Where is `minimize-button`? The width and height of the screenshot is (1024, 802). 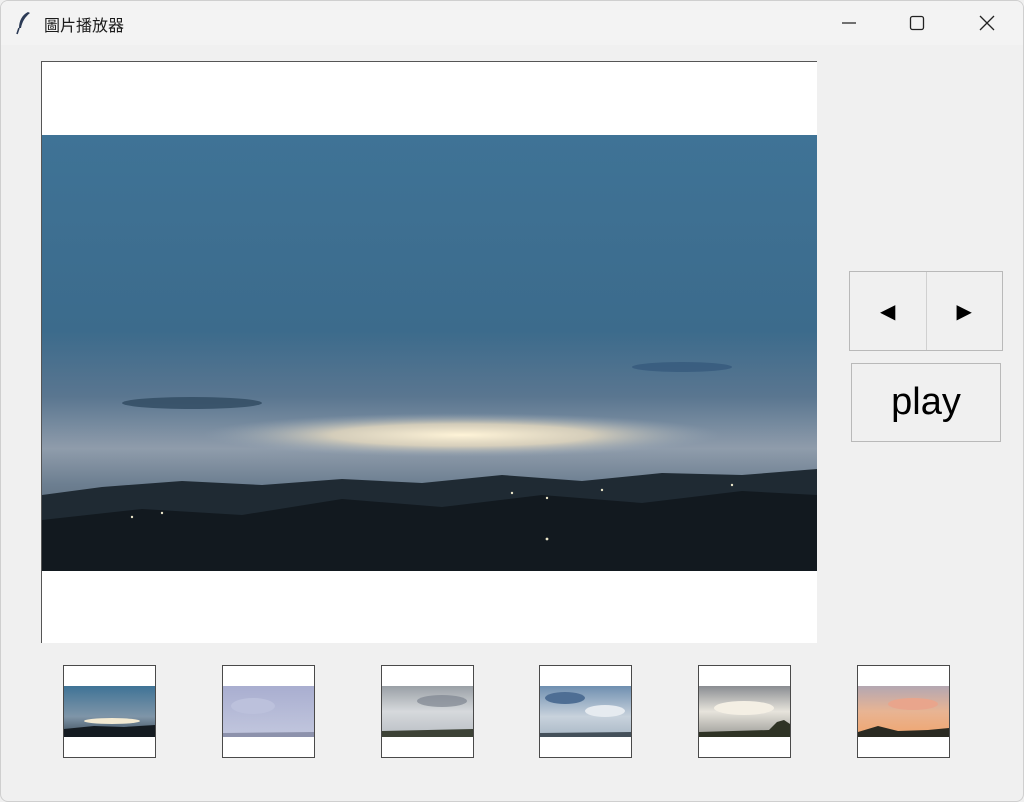
minimize-button is located at coordinates (849, 23).